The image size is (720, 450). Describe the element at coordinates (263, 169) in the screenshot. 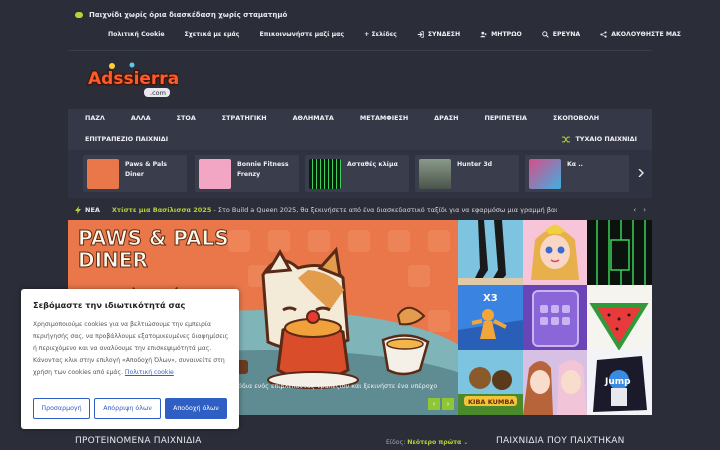

I see `game-name: Bonnie Fitness Frenzy` at that location.